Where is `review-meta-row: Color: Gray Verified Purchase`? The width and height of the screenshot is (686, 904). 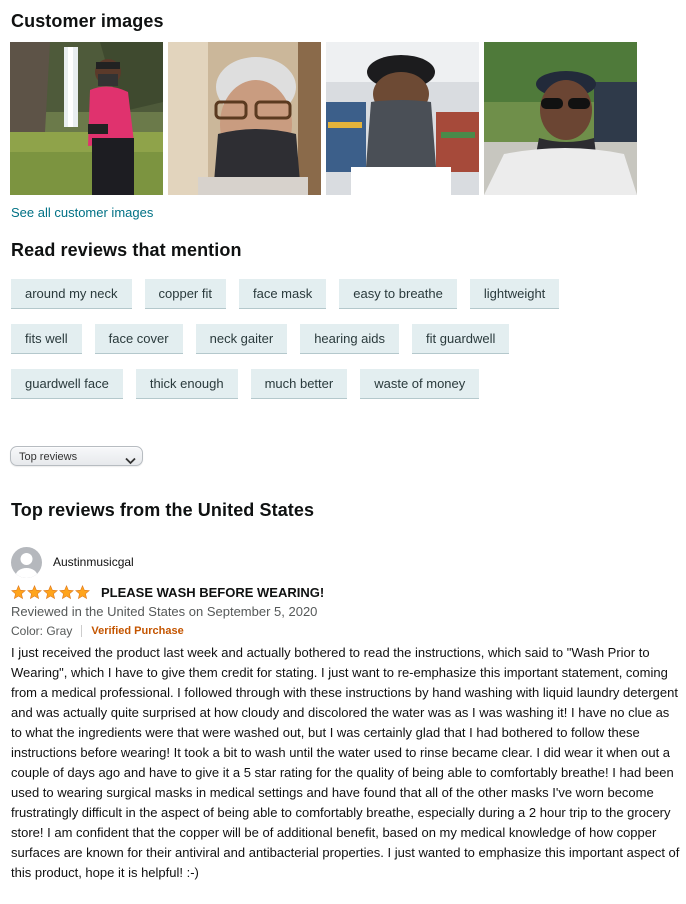 review-meta-row: Color: Gray Verified Purchase is located at coordinates (346, 631).